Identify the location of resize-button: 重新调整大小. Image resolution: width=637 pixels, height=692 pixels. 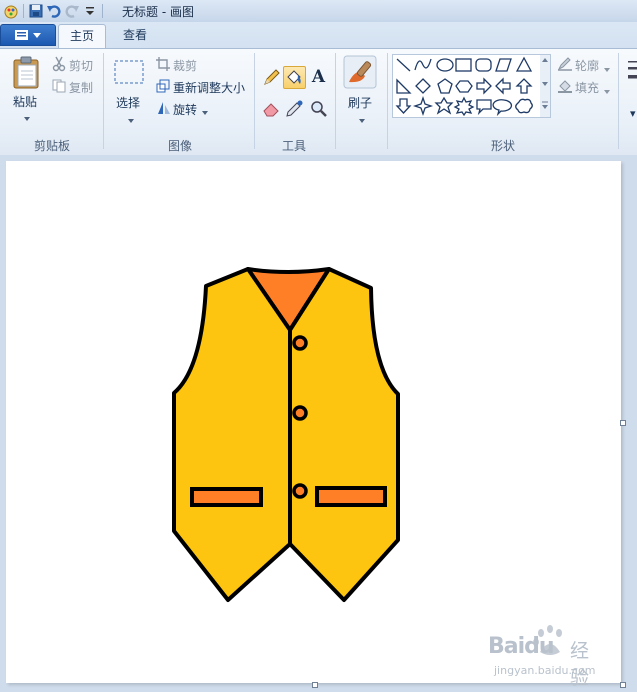
(209, 87).